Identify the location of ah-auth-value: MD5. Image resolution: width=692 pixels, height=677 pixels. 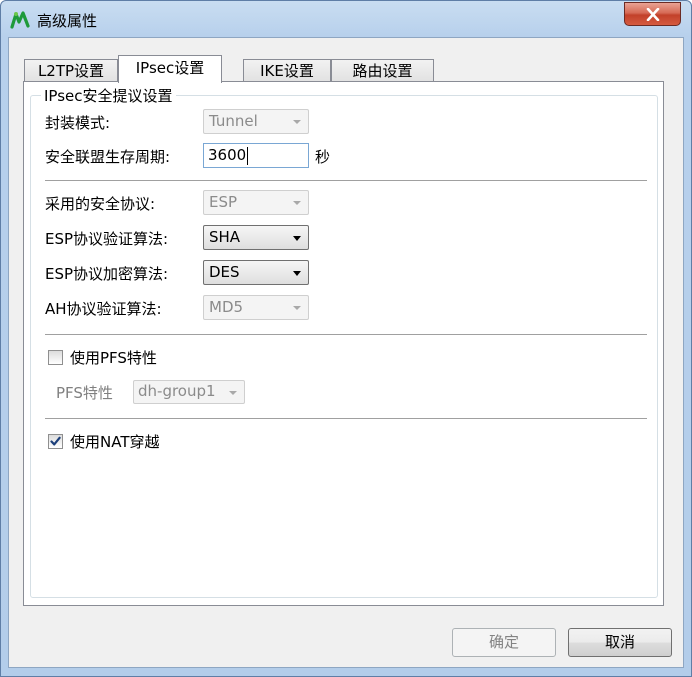
(226, 307).